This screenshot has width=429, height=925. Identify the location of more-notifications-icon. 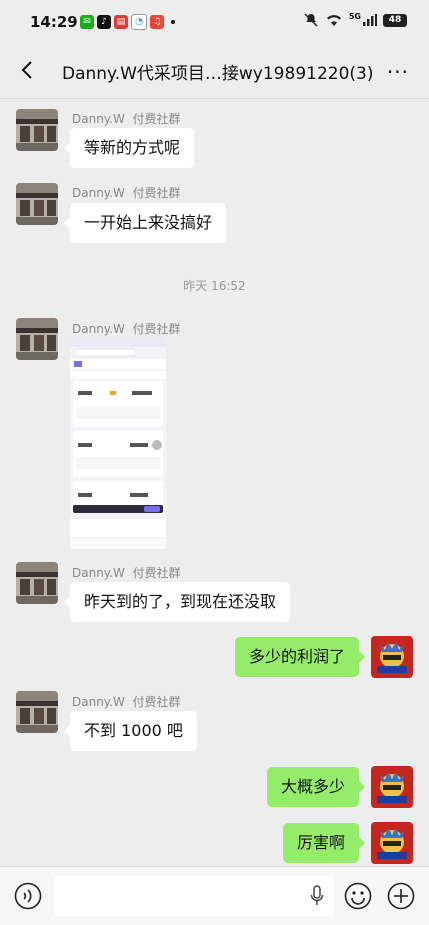
(173, 22).